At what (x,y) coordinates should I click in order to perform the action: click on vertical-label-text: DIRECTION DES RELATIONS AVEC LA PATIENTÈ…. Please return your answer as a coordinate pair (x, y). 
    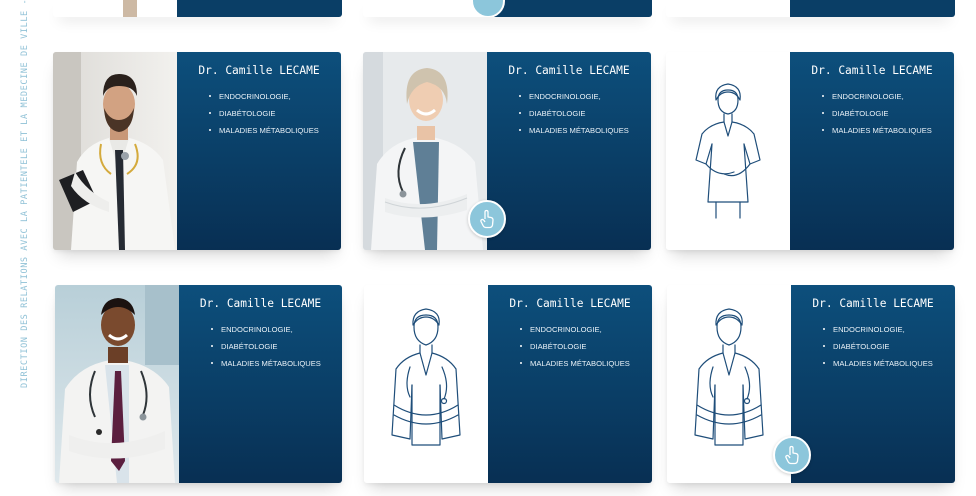
    Looking at the image, I should click on (25, 194).